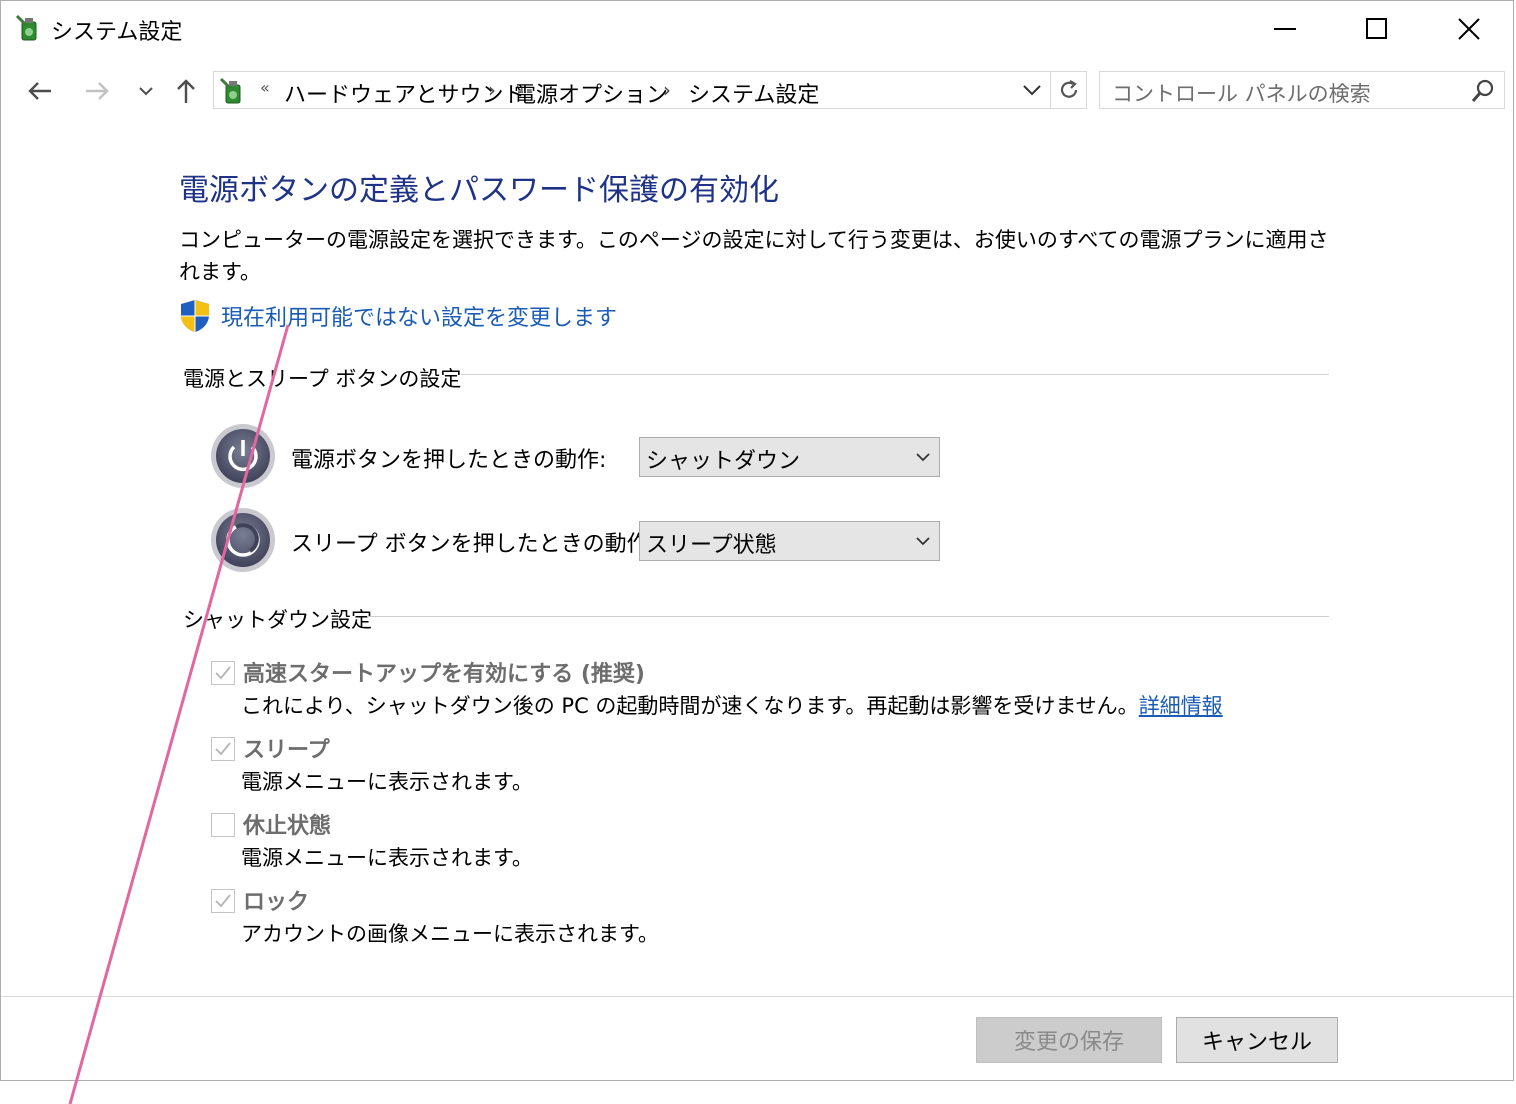 Image resolution: width=1516 pixels, height=1104 pixels. I want to click on sleep-button-action-value: スリープ状態, so click(711, 545).